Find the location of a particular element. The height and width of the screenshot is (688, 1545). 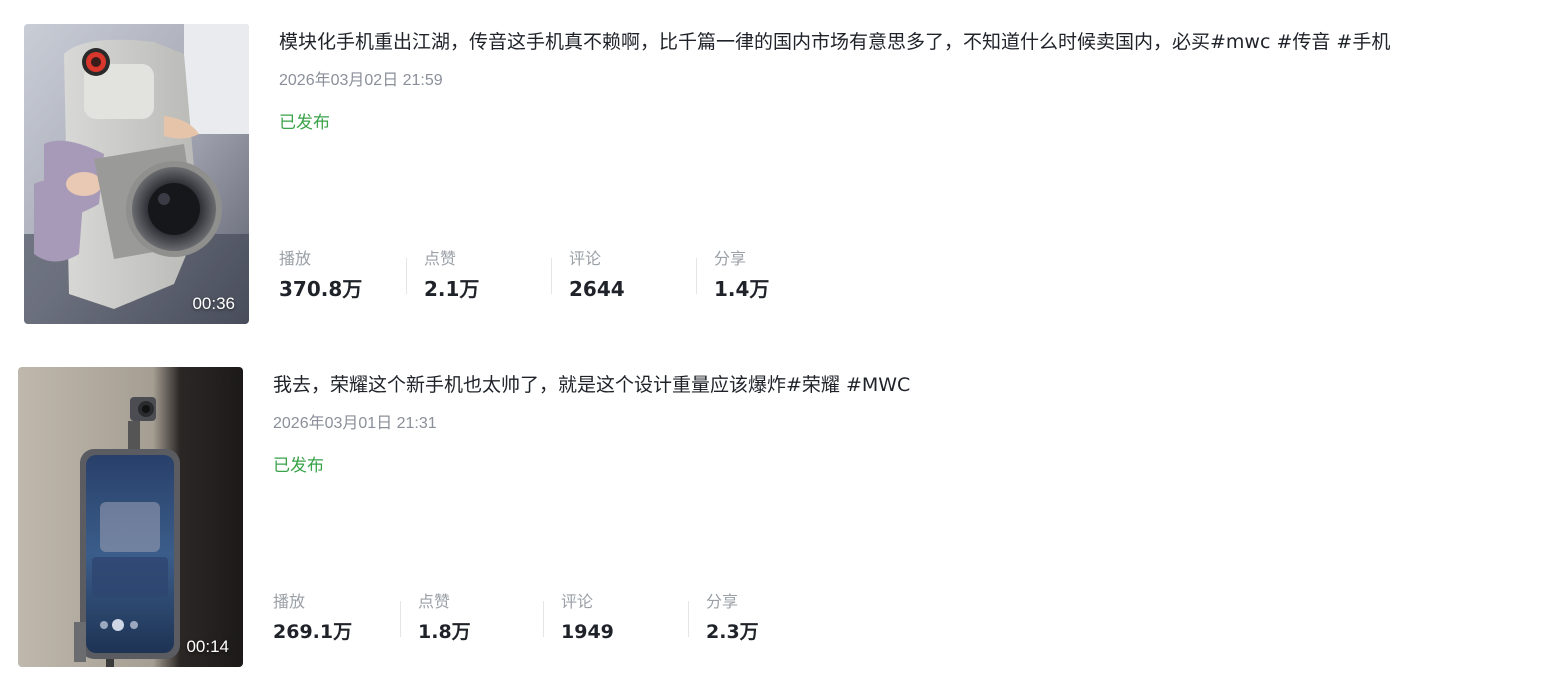

stat-value: 2.1万 is located at coordinates (452, 289).